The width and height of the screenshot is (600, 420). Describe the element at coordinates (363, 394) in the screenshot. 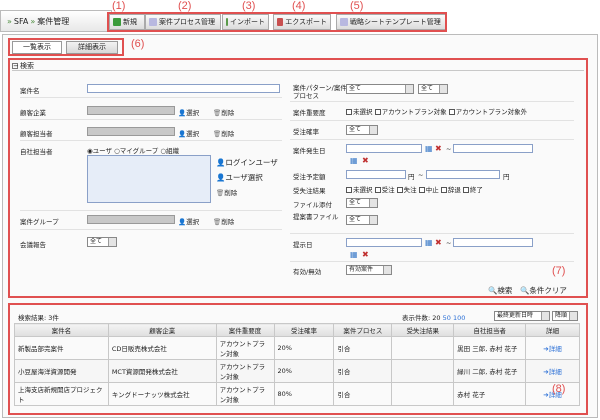

I see `cell-process: 引合` at that location.